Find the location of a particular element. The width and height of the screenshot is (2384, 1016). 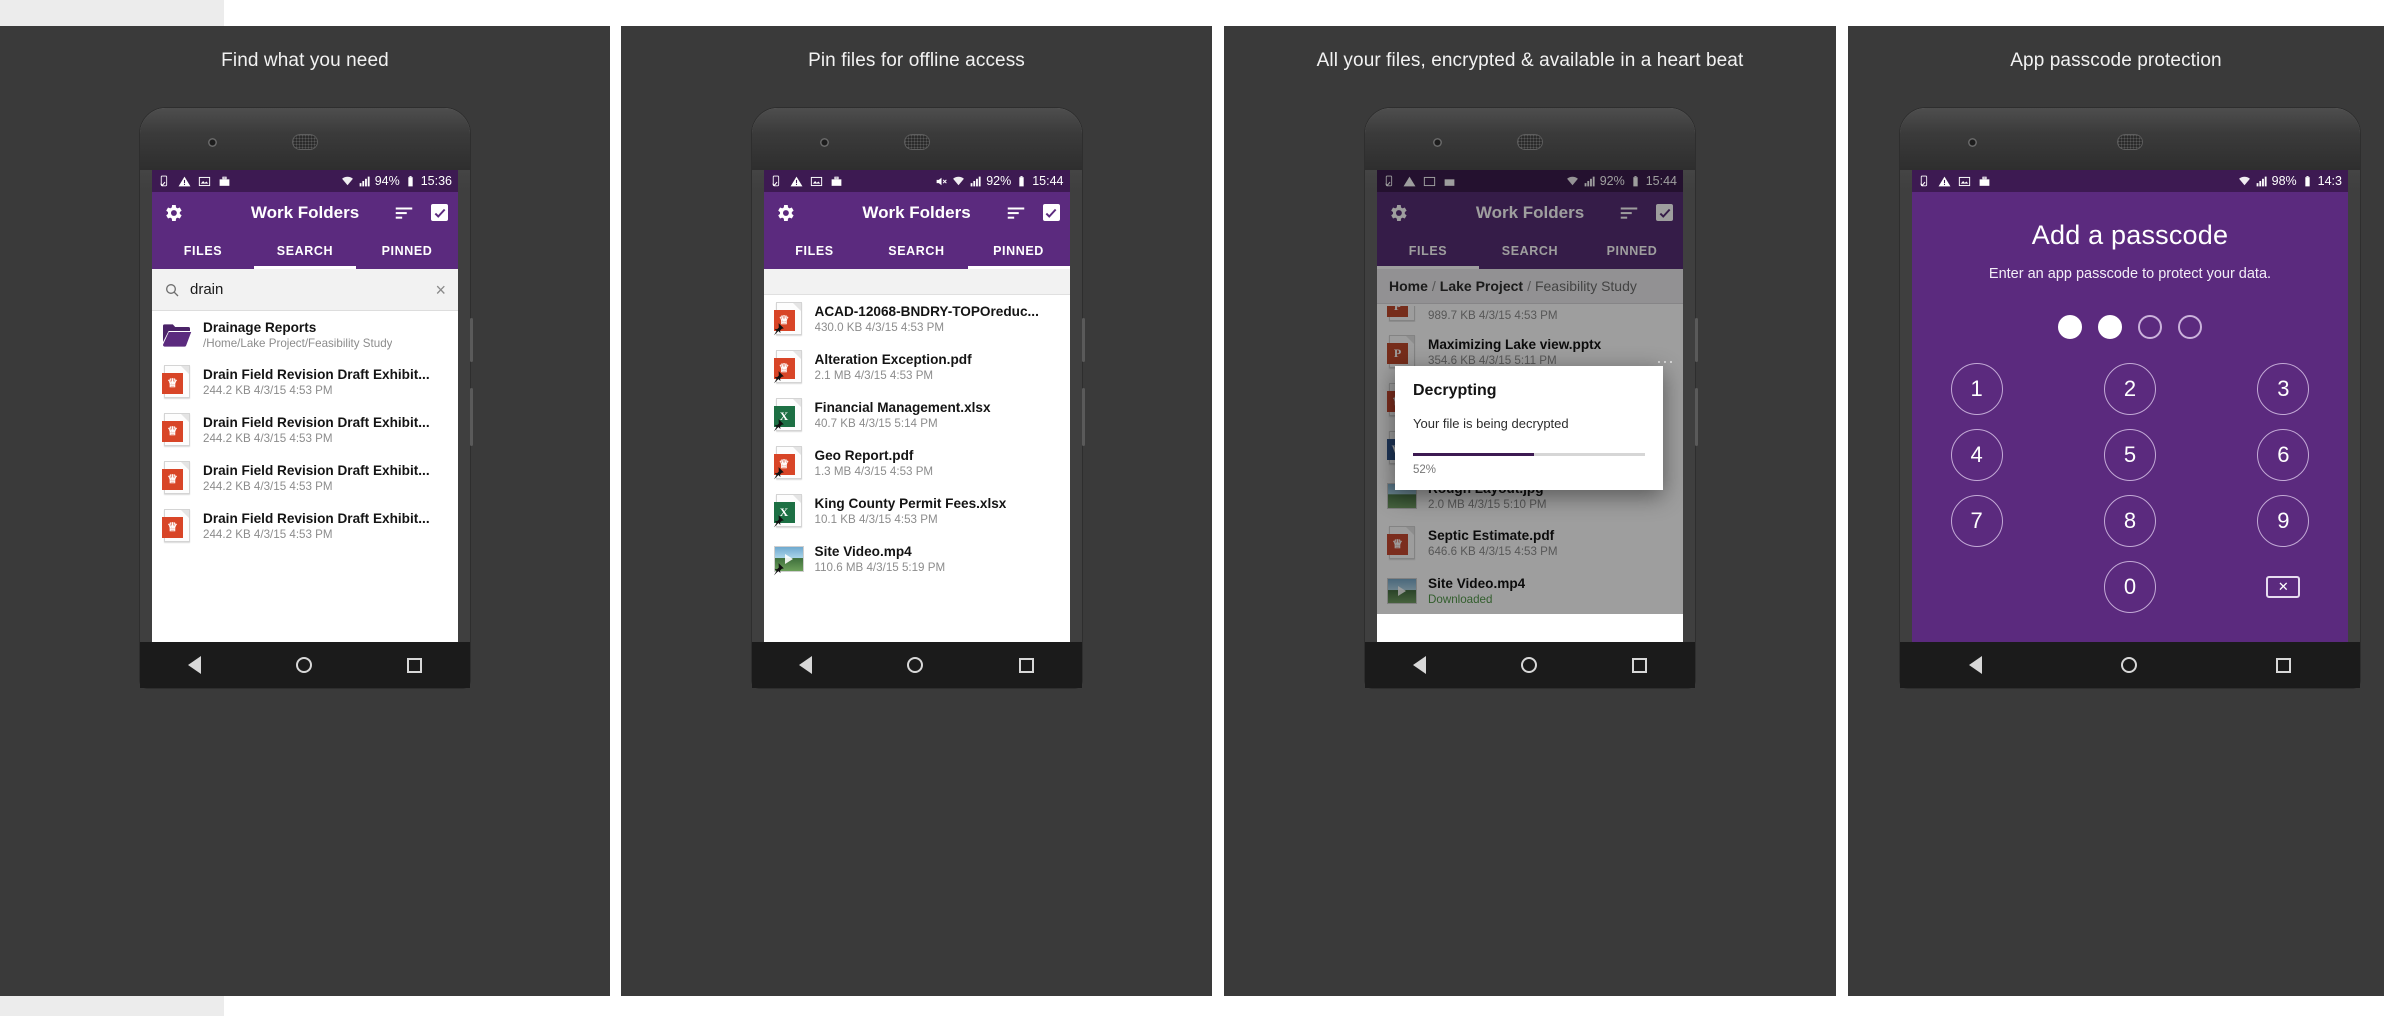

file-meta: 244.2 KB 4/3/15 4:53 PM is located at coordinates (268, 390).